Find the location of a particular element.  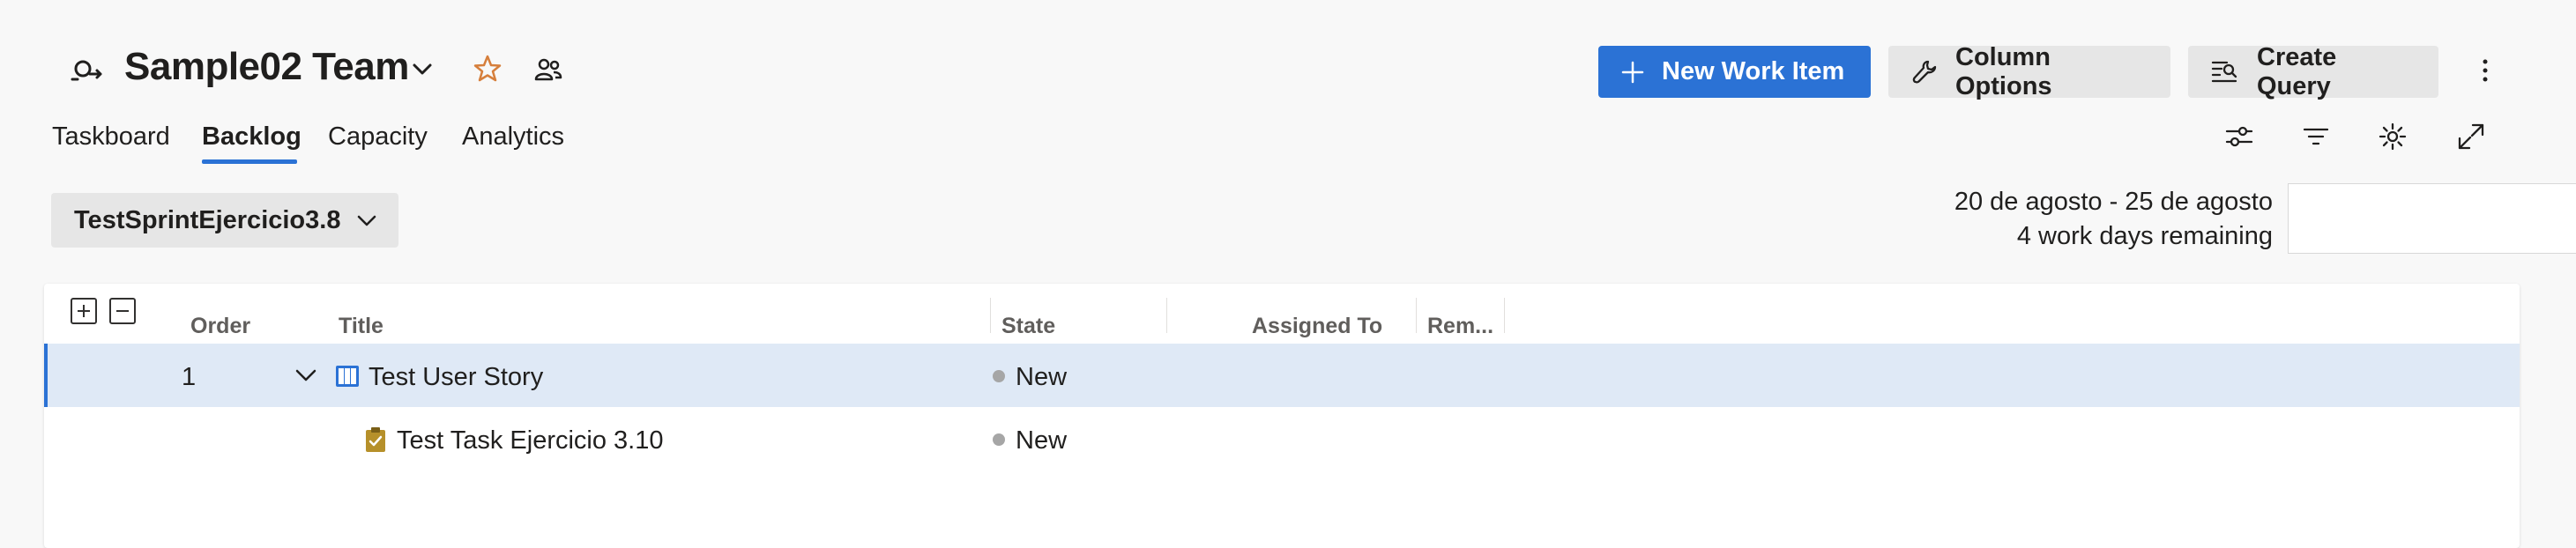

wrench-icon is located at coordinates (1924, 72).